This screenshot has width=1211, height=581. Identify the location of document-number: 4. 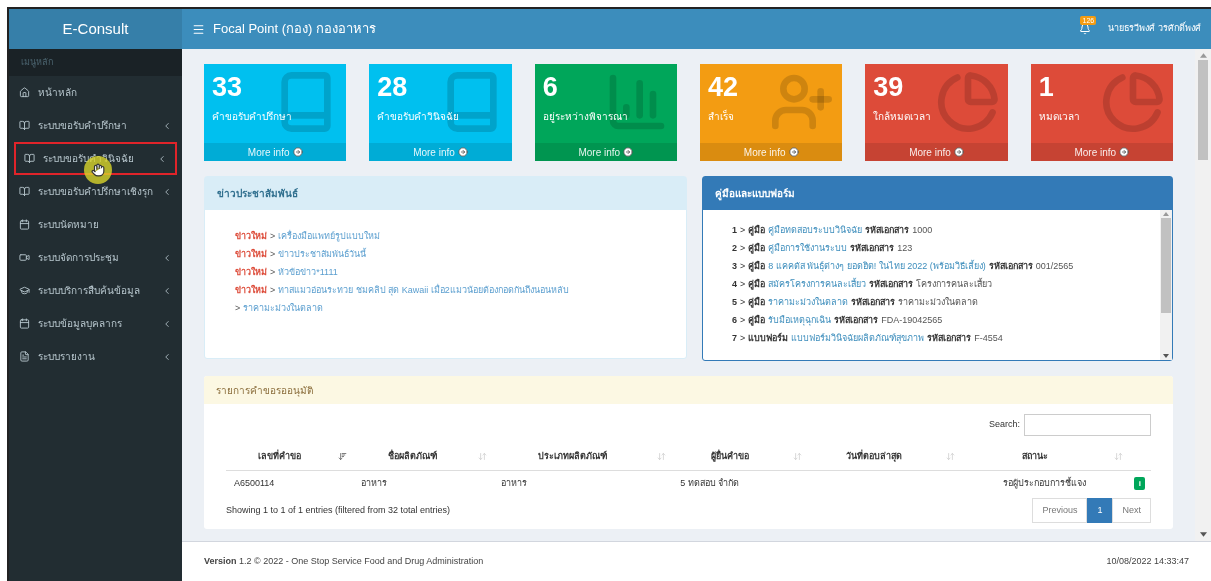
(734, 284).